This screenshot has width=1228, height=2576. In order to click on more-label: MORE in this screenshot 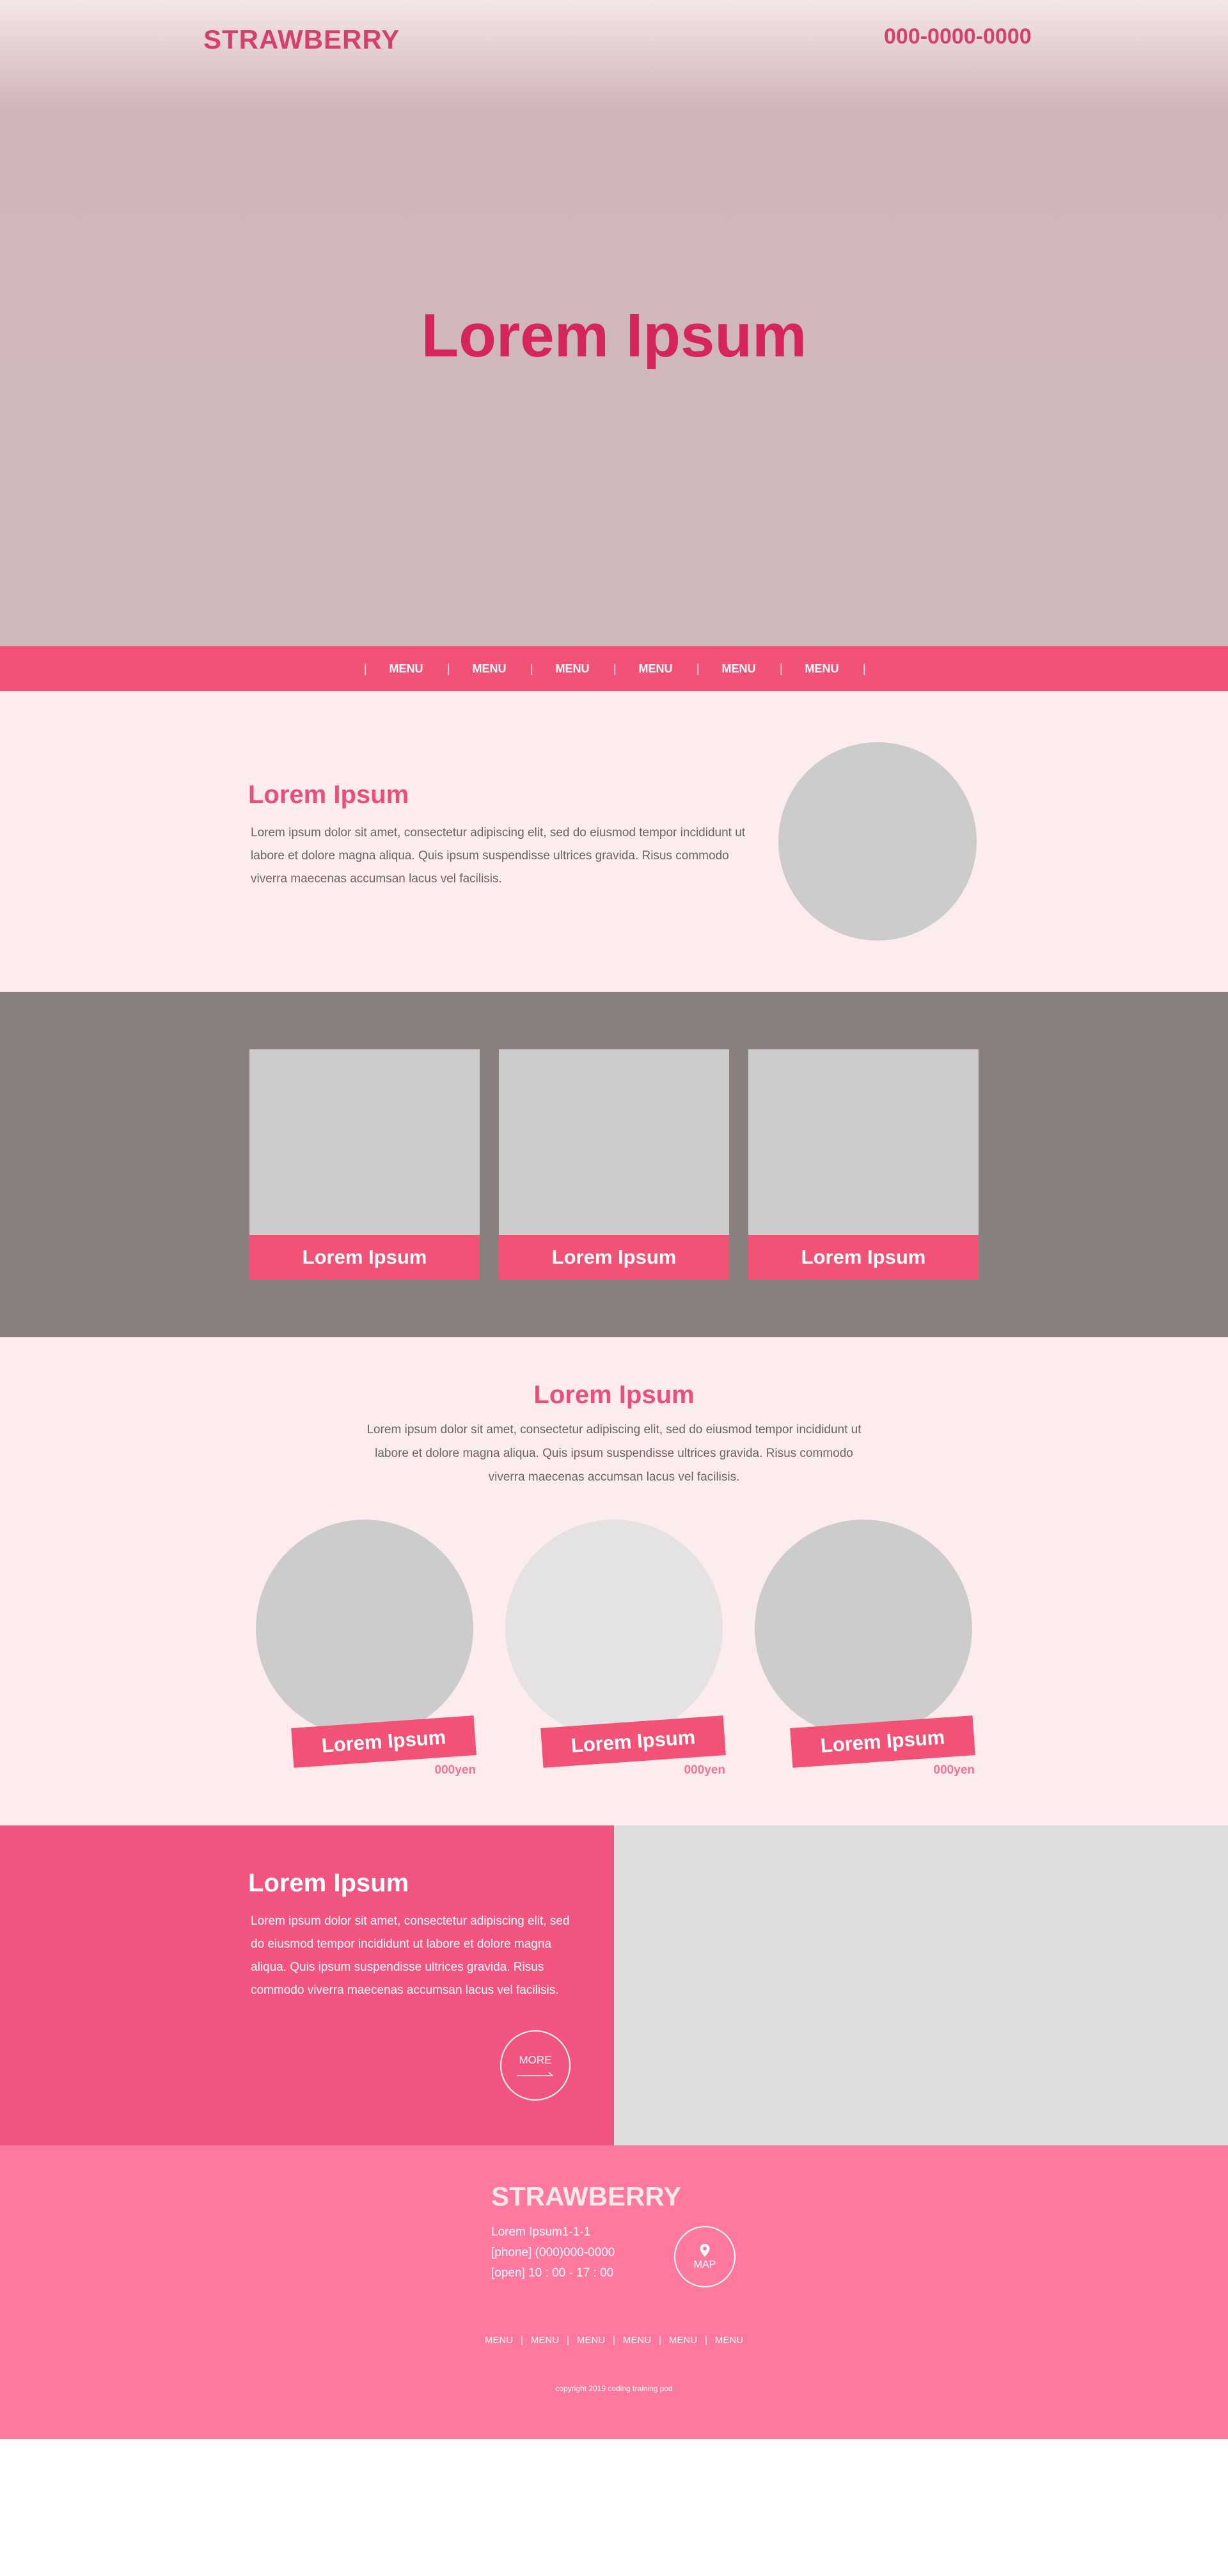, I will do `click(535, 2060)`.